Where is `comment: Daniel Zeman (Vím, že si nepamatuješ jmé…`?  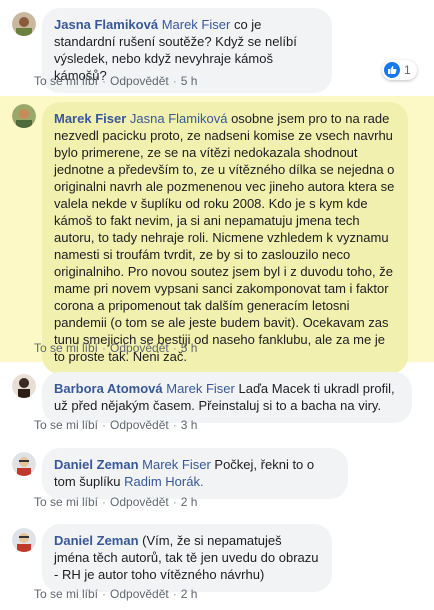
comment: Daniel Zeman (Vím, že si nepamatuješ jmé… is located at coordinates (217, 565).